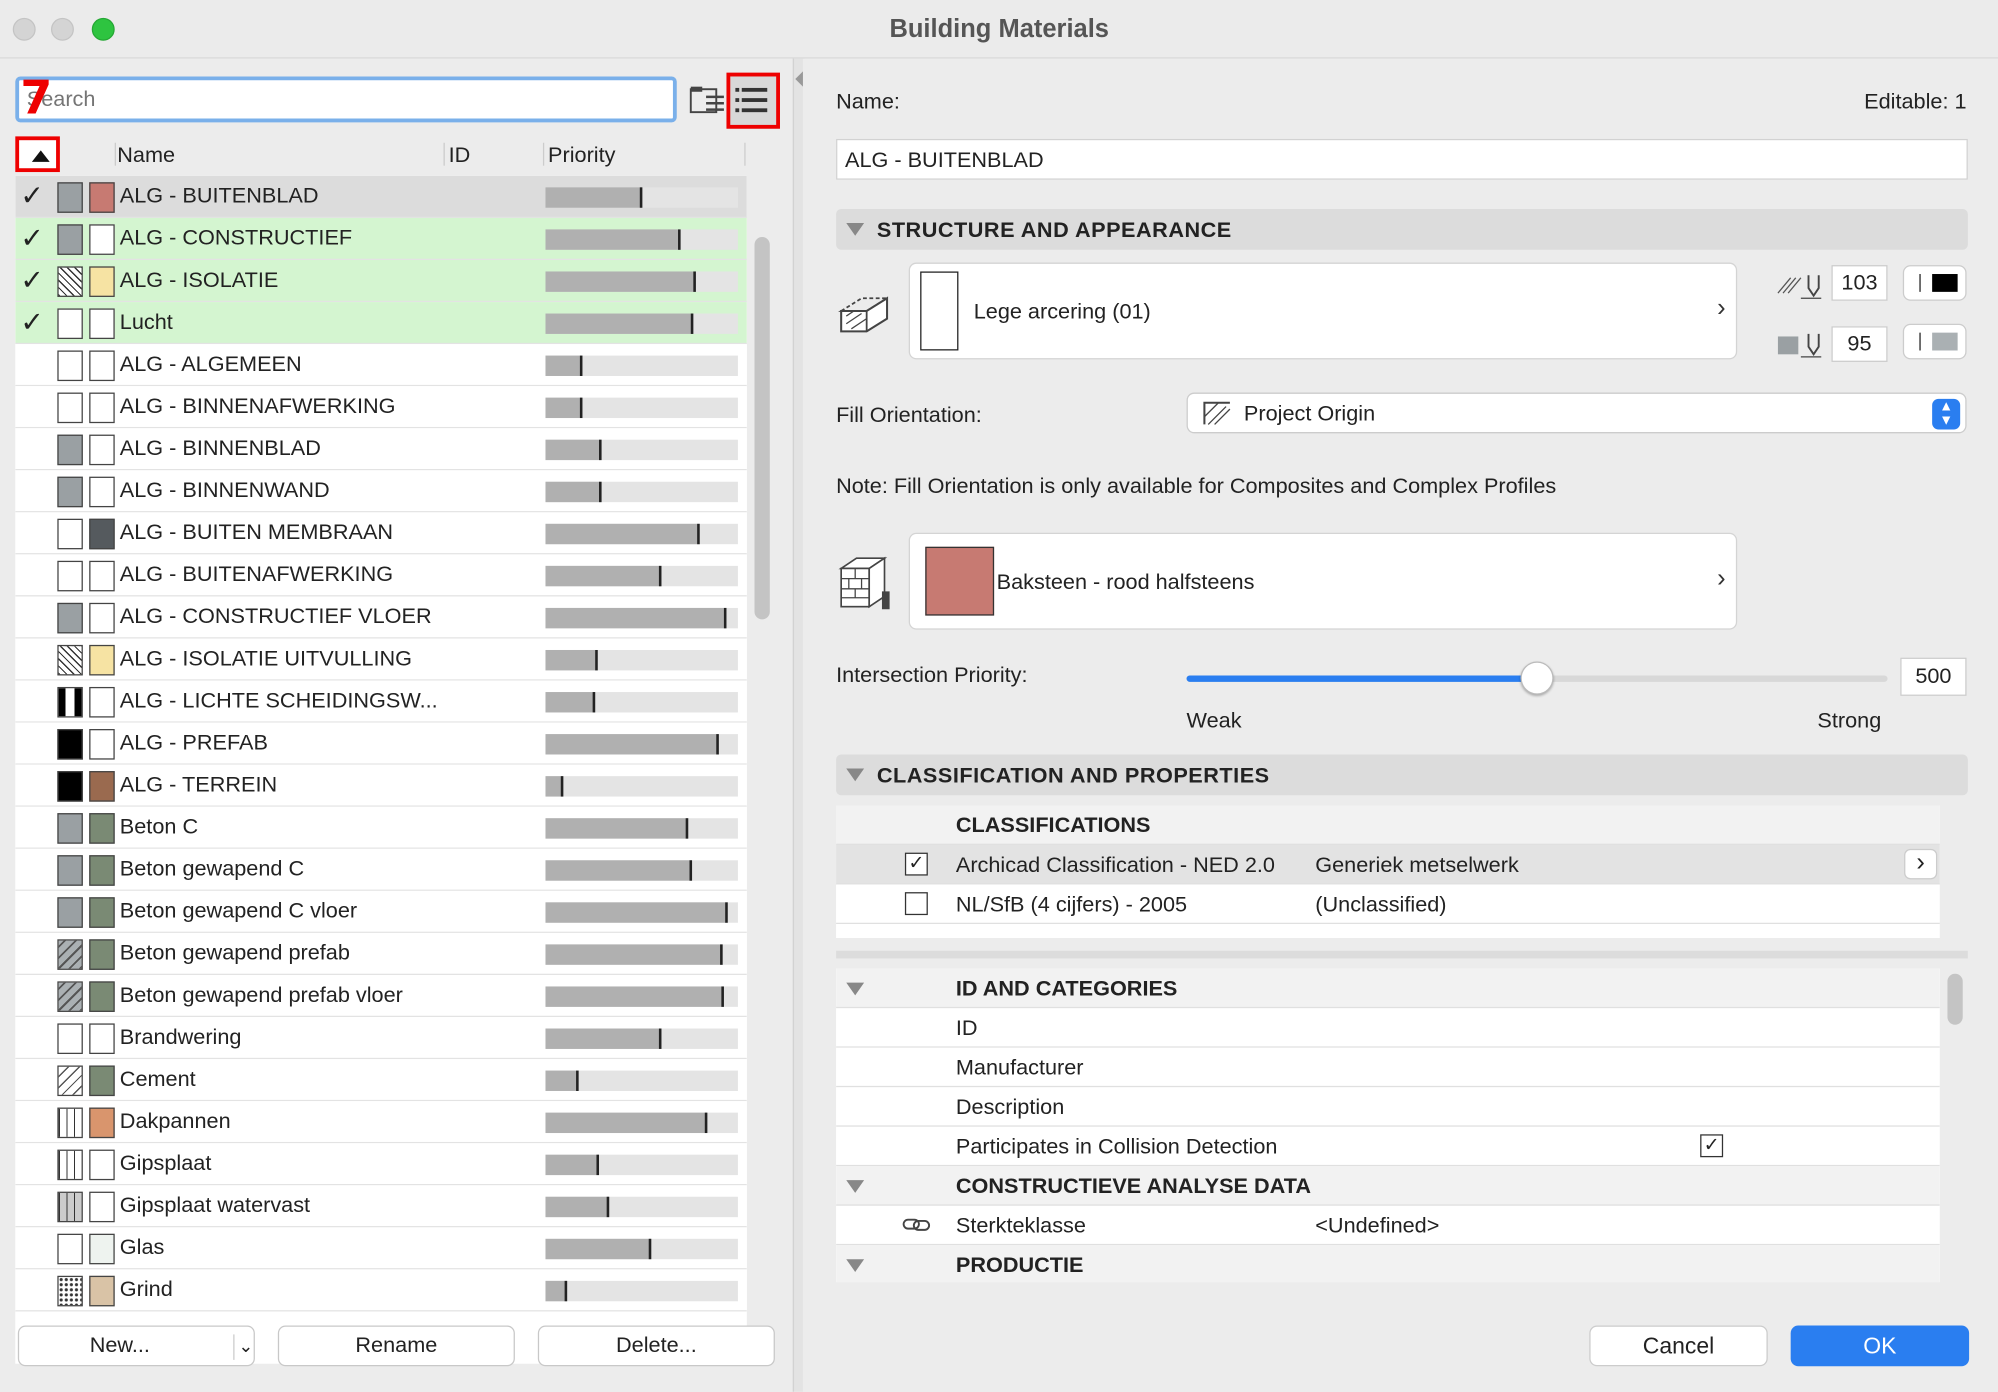 This screenshot has height=1392, width=1998. Describe the element at coordinates (142, 1247) in the screenshot. I see `material-name: Glas` at that location.